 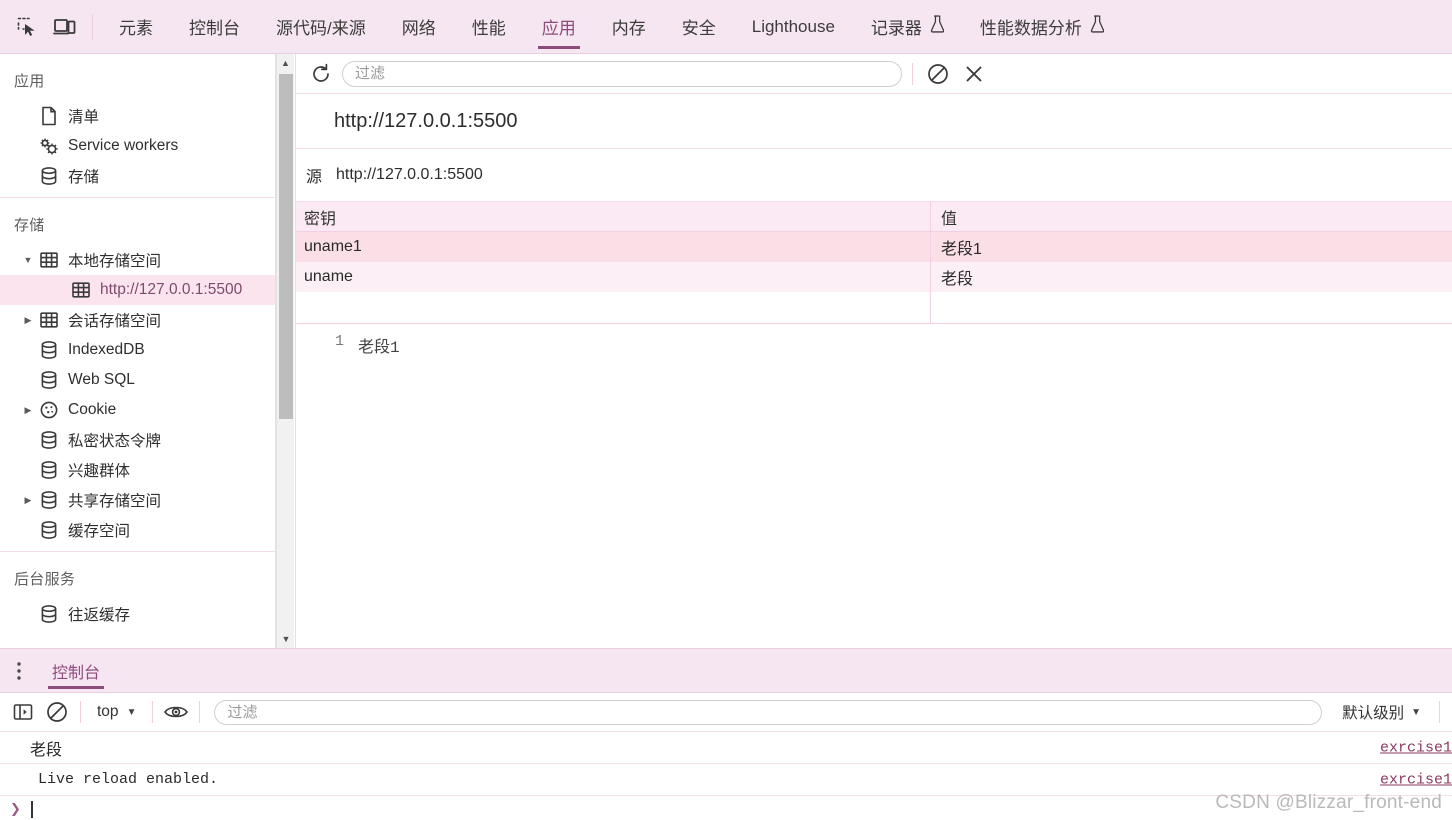 What do you see at coordinates (286, 639) in the screenshot?
I see `scroll-down-arrow: ▼` at bounding box center [286, 639].